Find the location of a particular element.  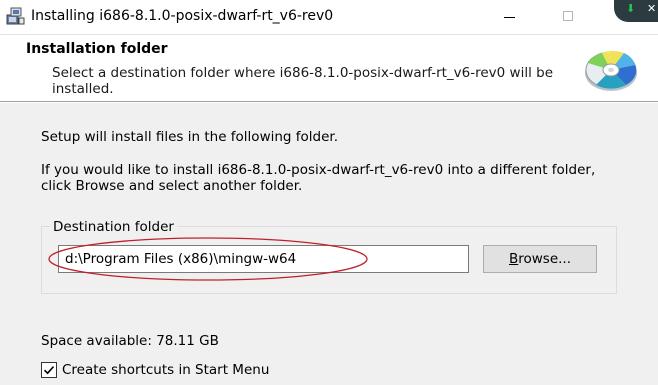

minimize-button is located at coordinates (510, 16).